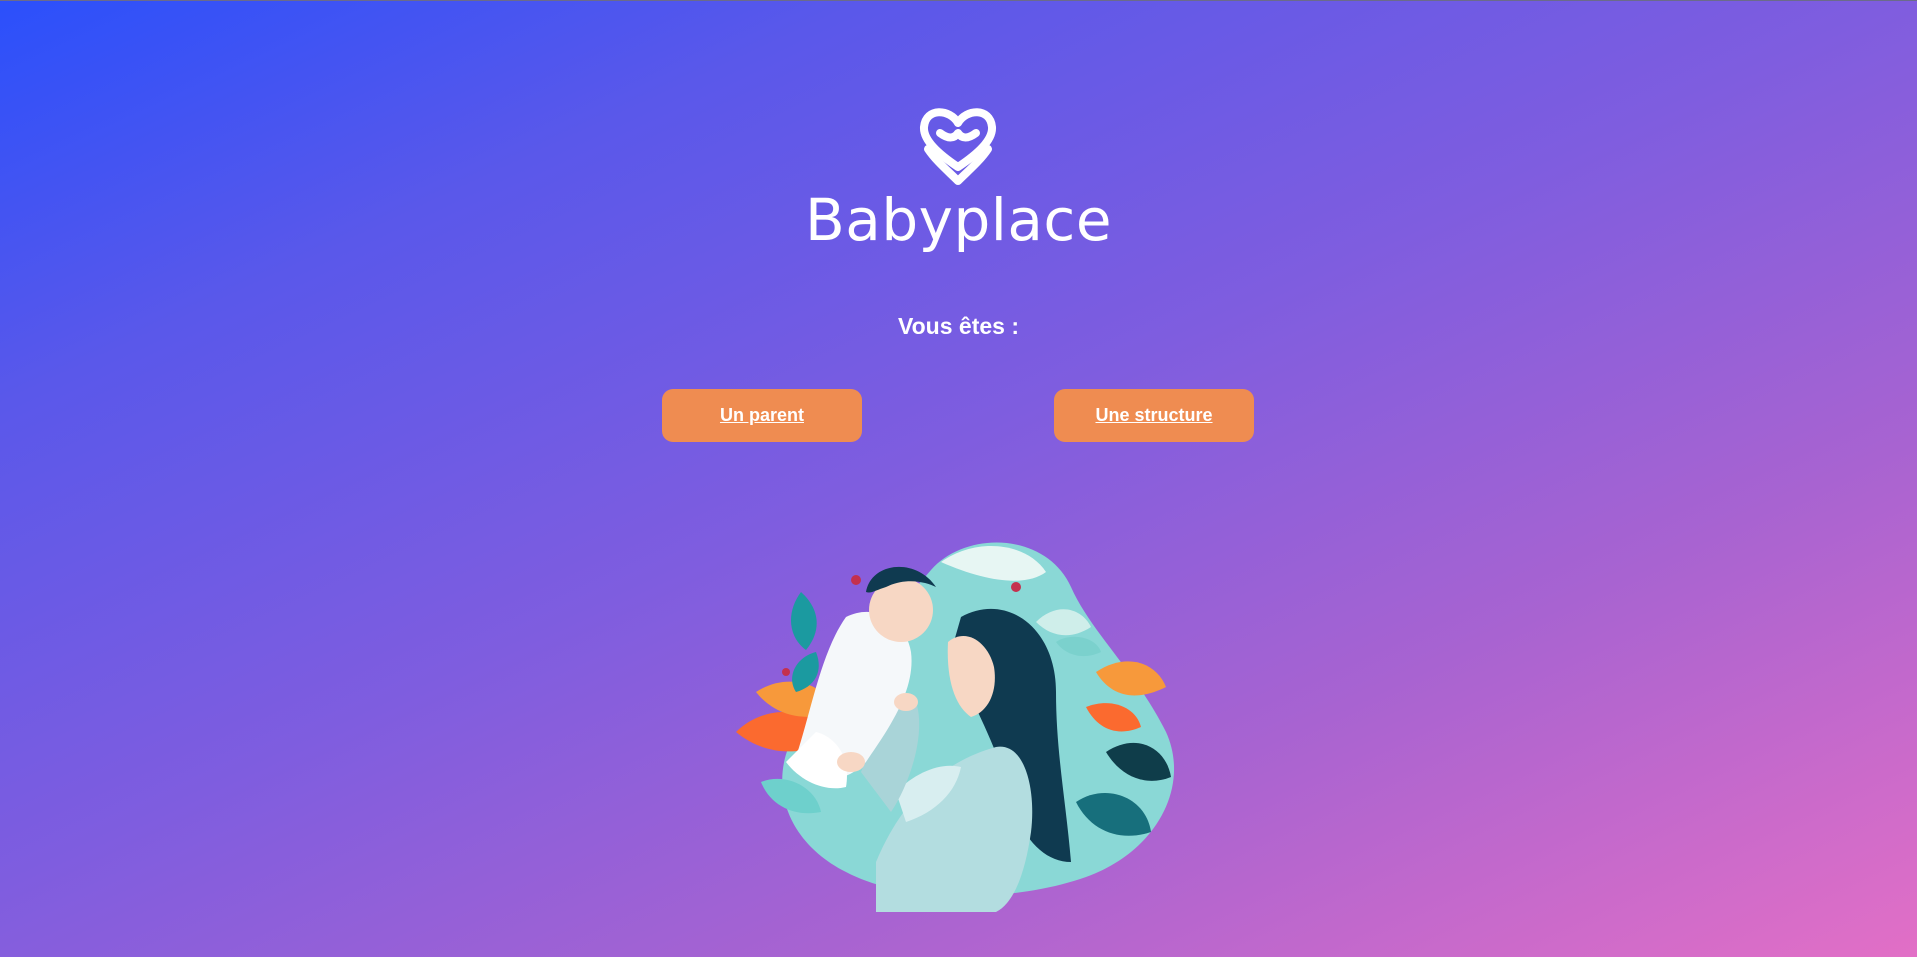 The width and height of the screenshot is (1917, 957). What do you see at coordinates (958, 220) in the screenshot?
I see `brand-name: Babyplace` at bounding box center [958, 220].